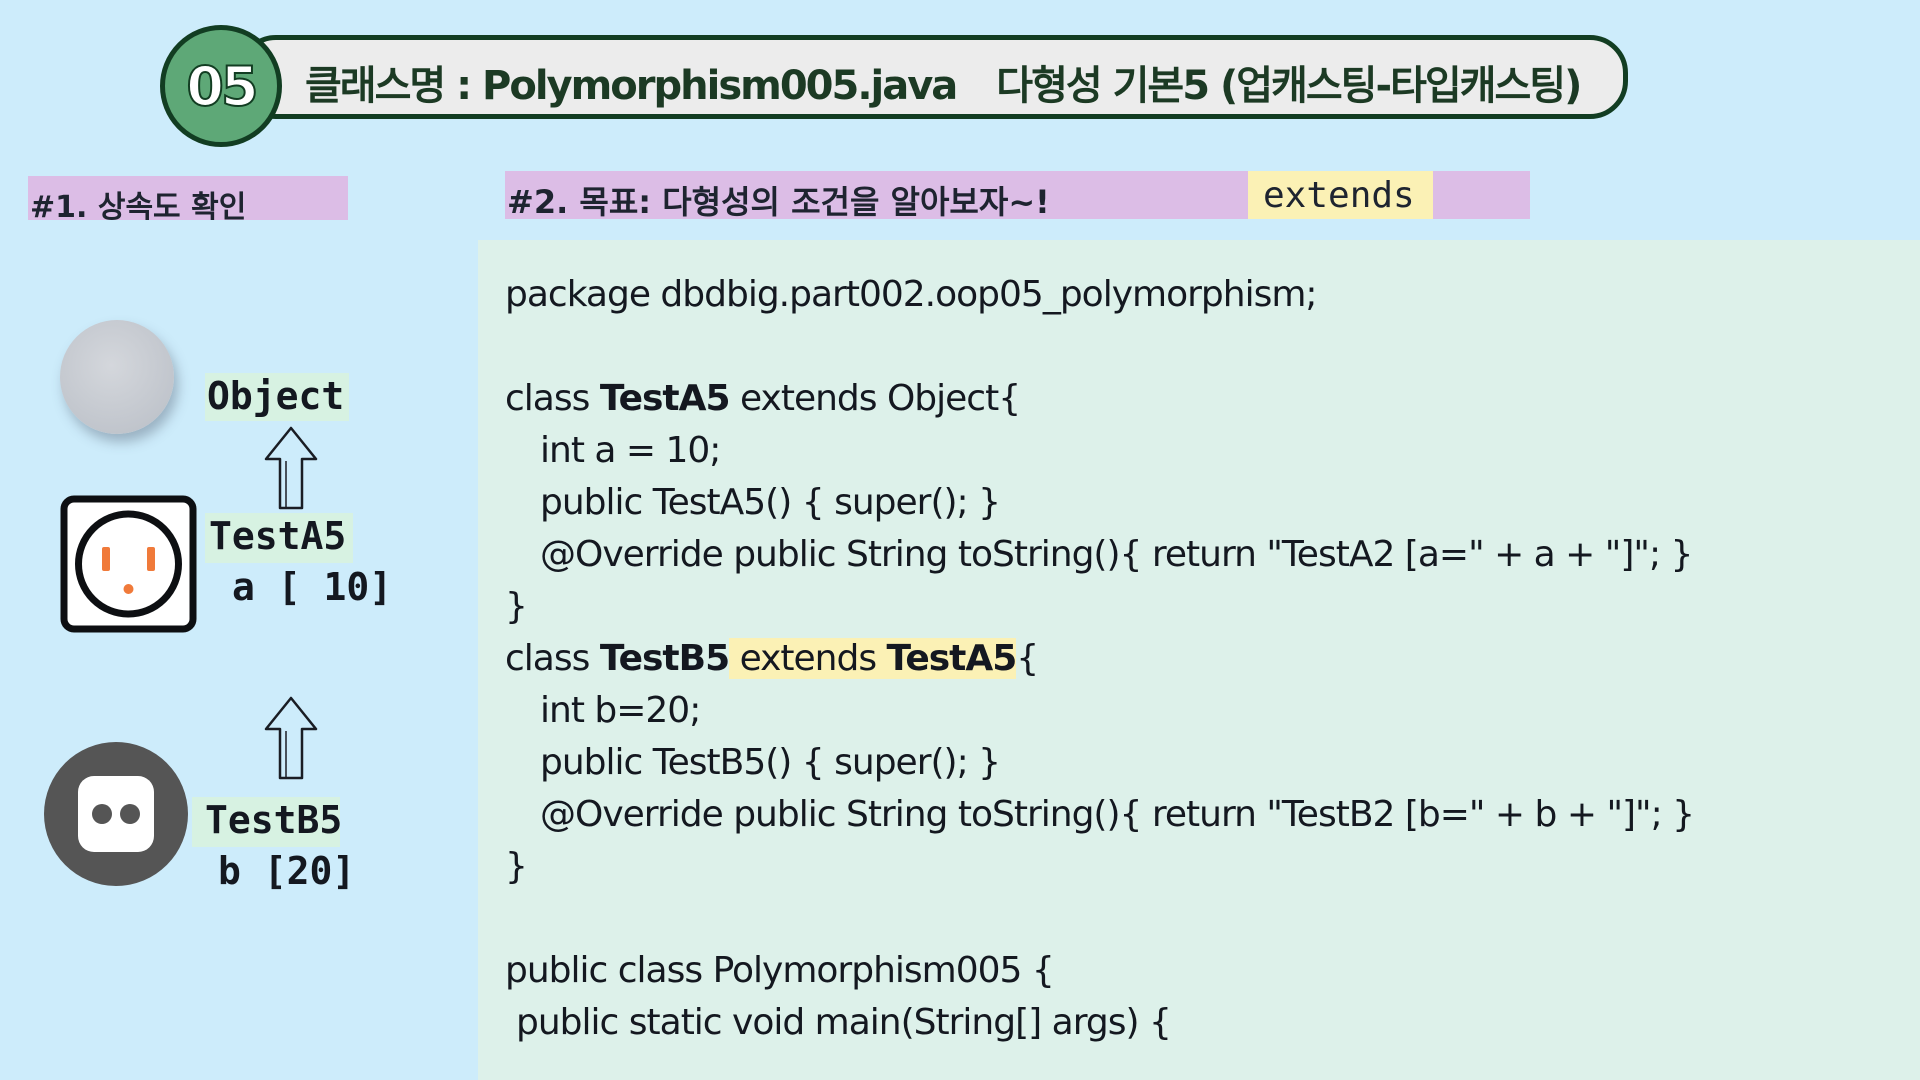 The height and width of the screenshot is (1080, 1920). I want to click on lesson-number-badge: 05, so click(221, 86).